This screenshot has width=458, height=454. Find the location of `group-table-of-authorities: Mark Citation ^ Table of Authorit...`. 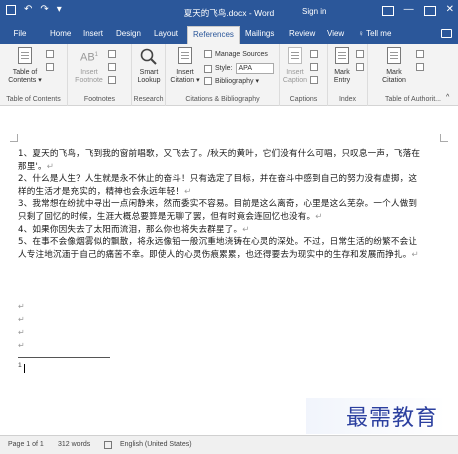

group-table-of-authorities: Mark Citation ^ Table of Authorit... is located at coordinates (413, 75).